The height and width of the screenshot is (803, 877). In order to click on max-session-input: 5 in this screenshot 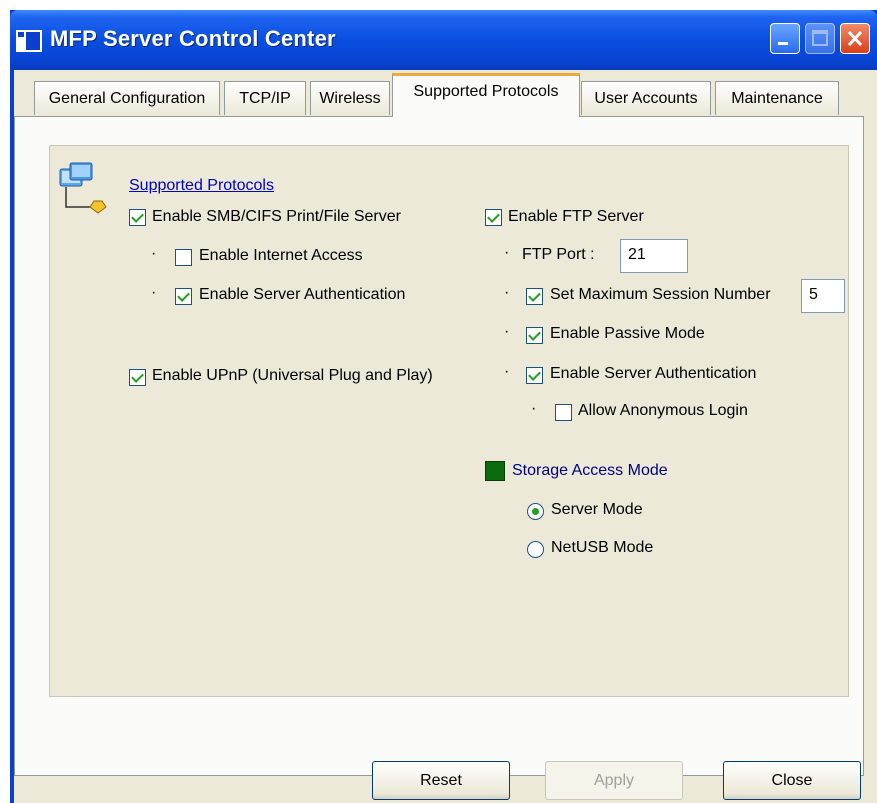, I will do `click(823, 296)`.